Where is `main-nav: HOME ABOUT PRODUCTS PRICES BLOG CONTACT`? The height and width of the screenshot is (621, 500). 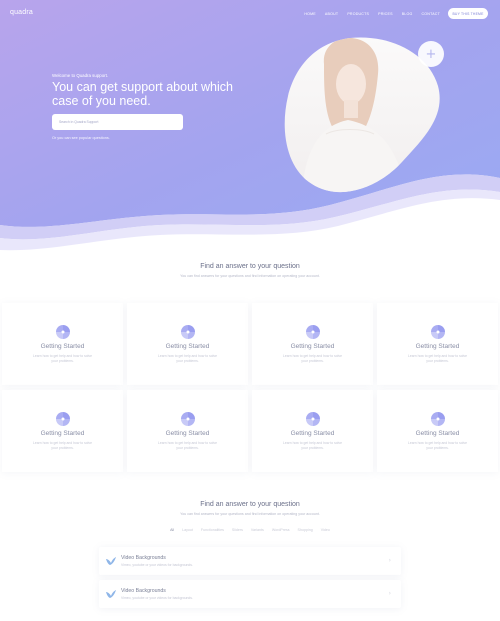
main-nav: HOME ABOUT PRODUCTS PRICES BLOG CONTACT is located at coordinates (372, 14).